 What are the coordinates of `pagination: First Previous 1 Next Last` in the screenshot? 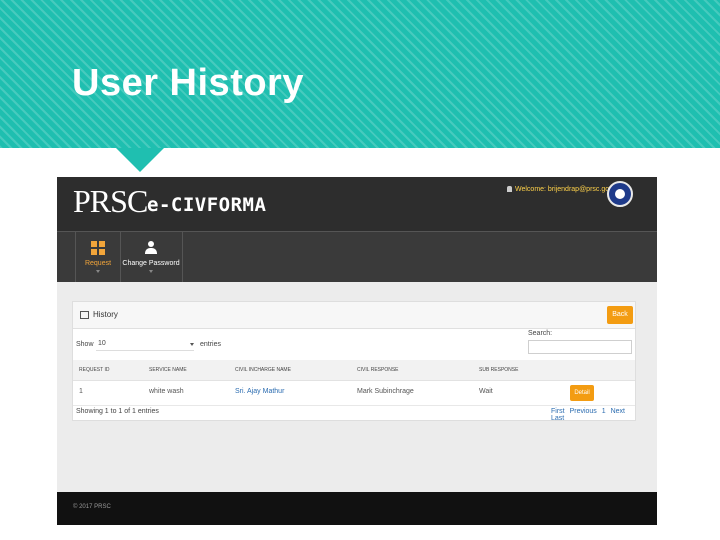 It's located at (593, 415).